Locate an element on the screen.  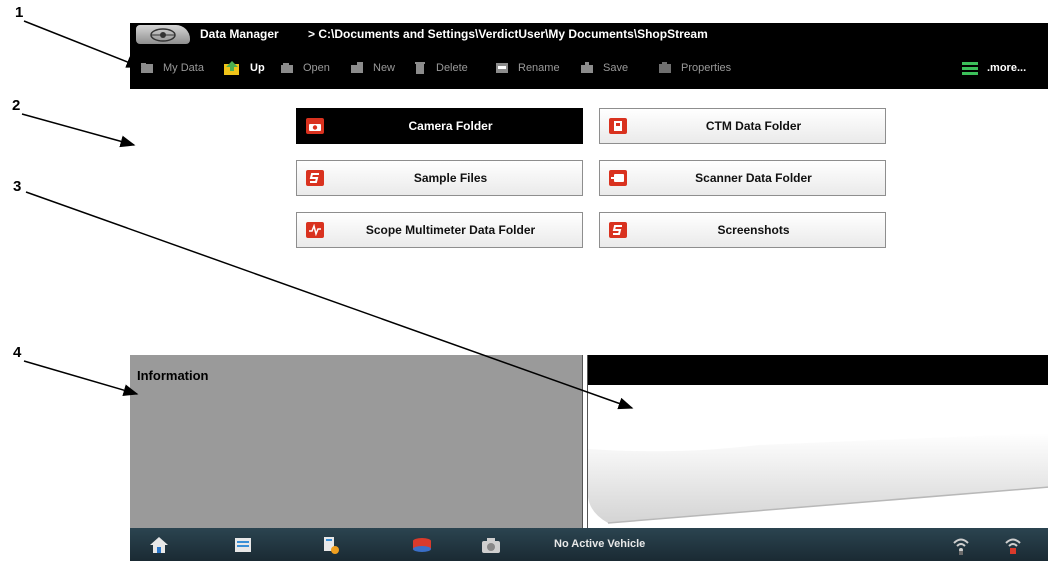
rename-icon is located at coordinates (502, 68).